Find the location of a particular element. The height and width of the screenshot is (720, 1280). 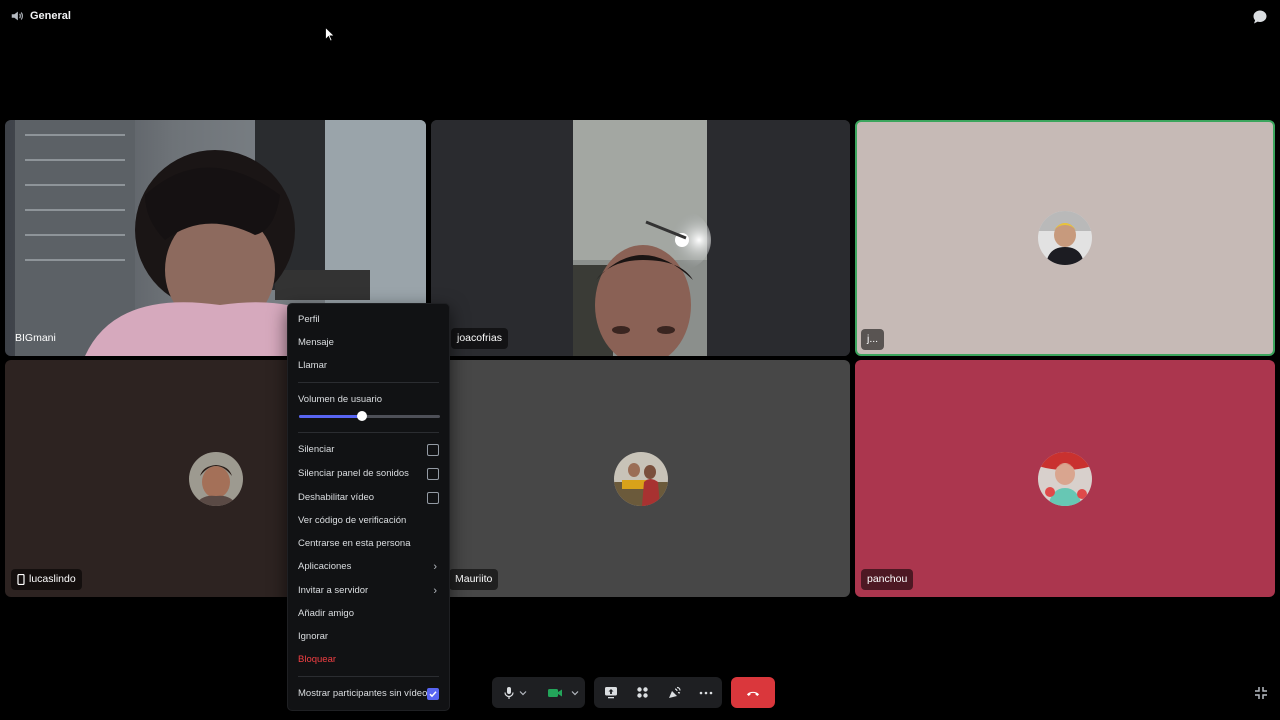

speaker-icon is located at coordinates (17, 16).